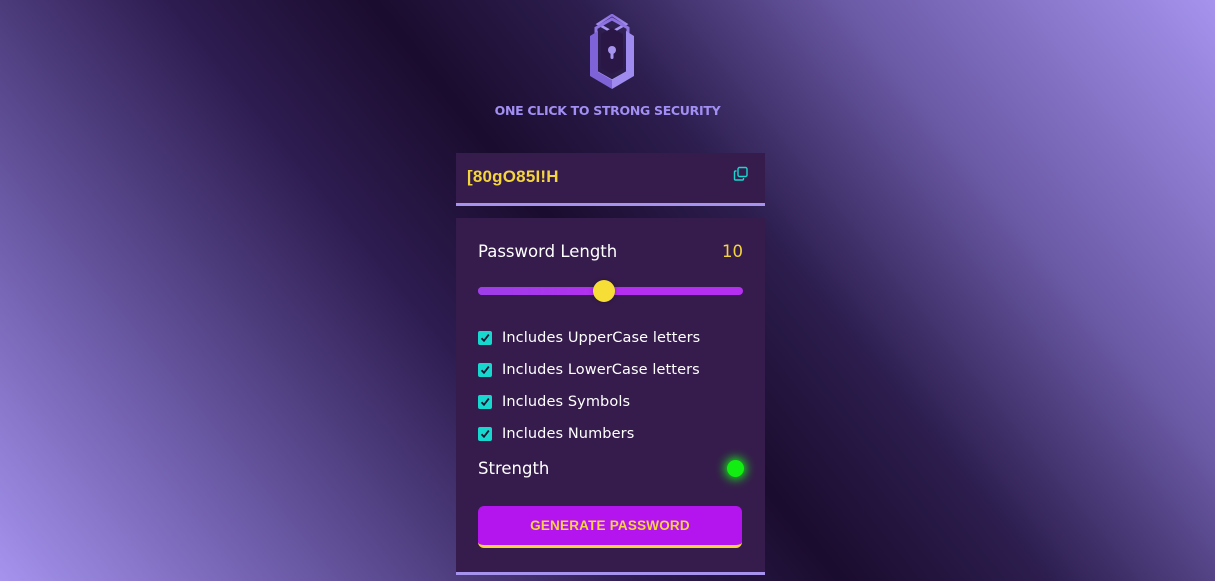 The height and width of the screenshot is (581, 1215). What do you see at coordinates (603, 291) in the screenshot?
I see `slider-thumb` at bounding box center [603, 291].